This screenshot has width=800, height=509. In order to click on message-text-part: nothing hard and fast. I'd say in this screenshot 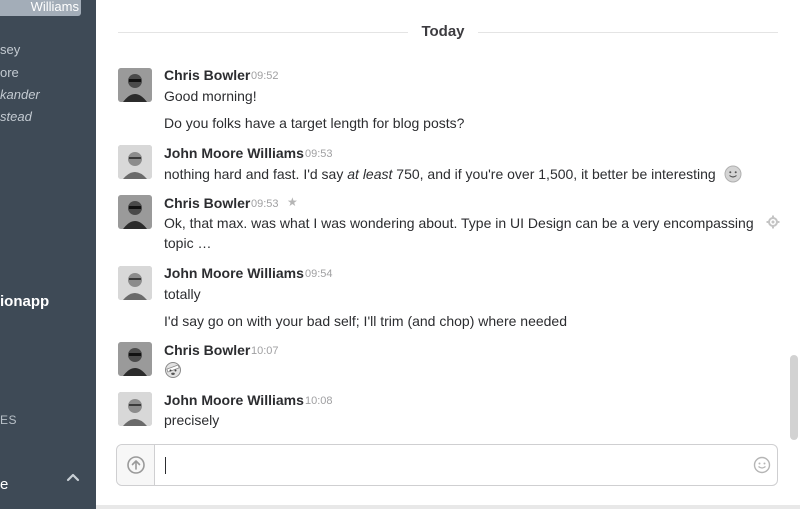, I will do `click(256, 174)`.